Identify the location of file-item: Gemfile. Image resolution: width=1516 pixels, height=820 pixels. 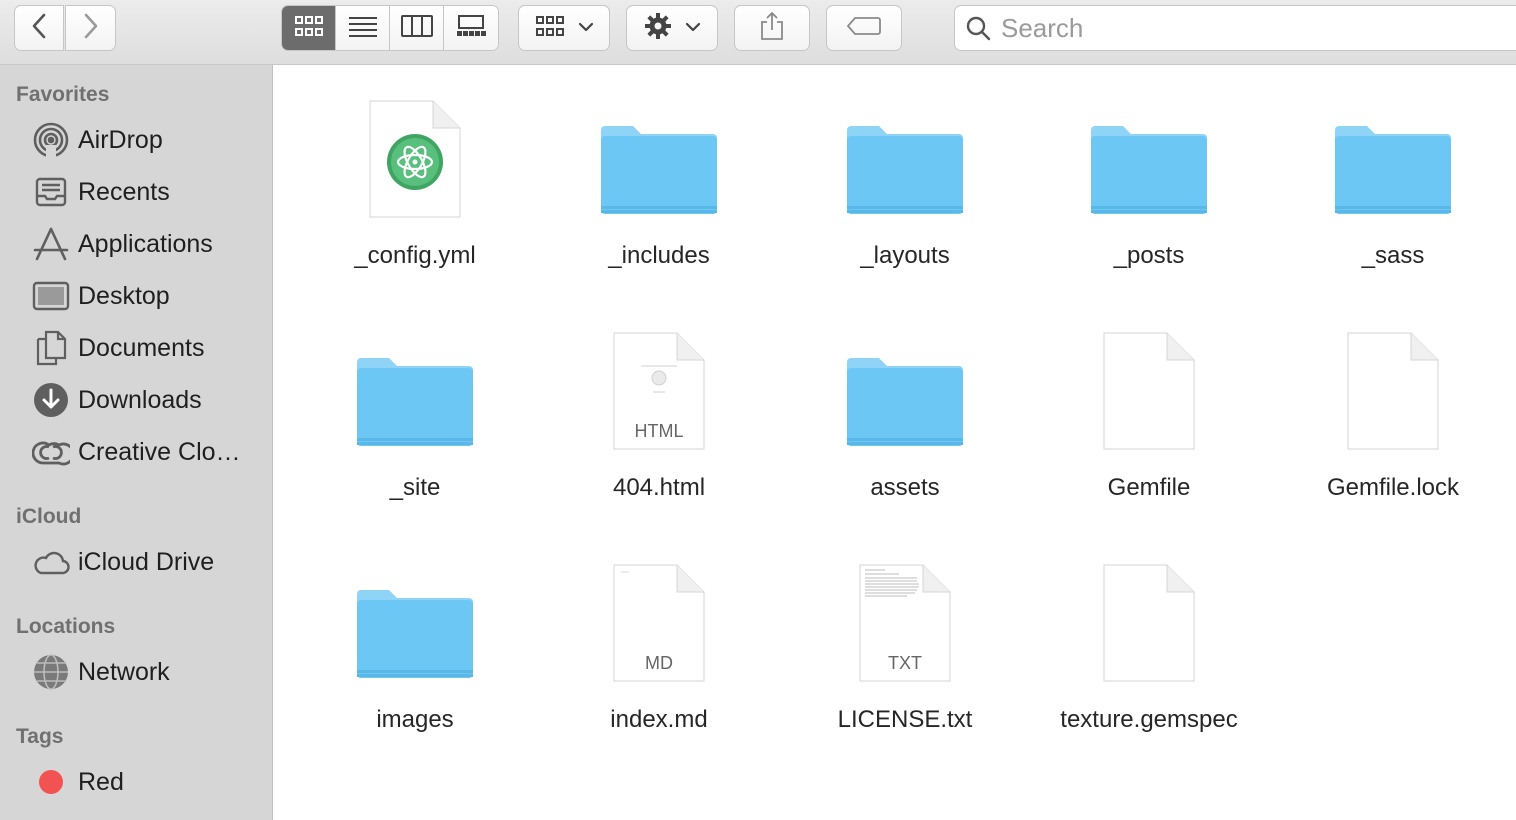
(1149, 420).